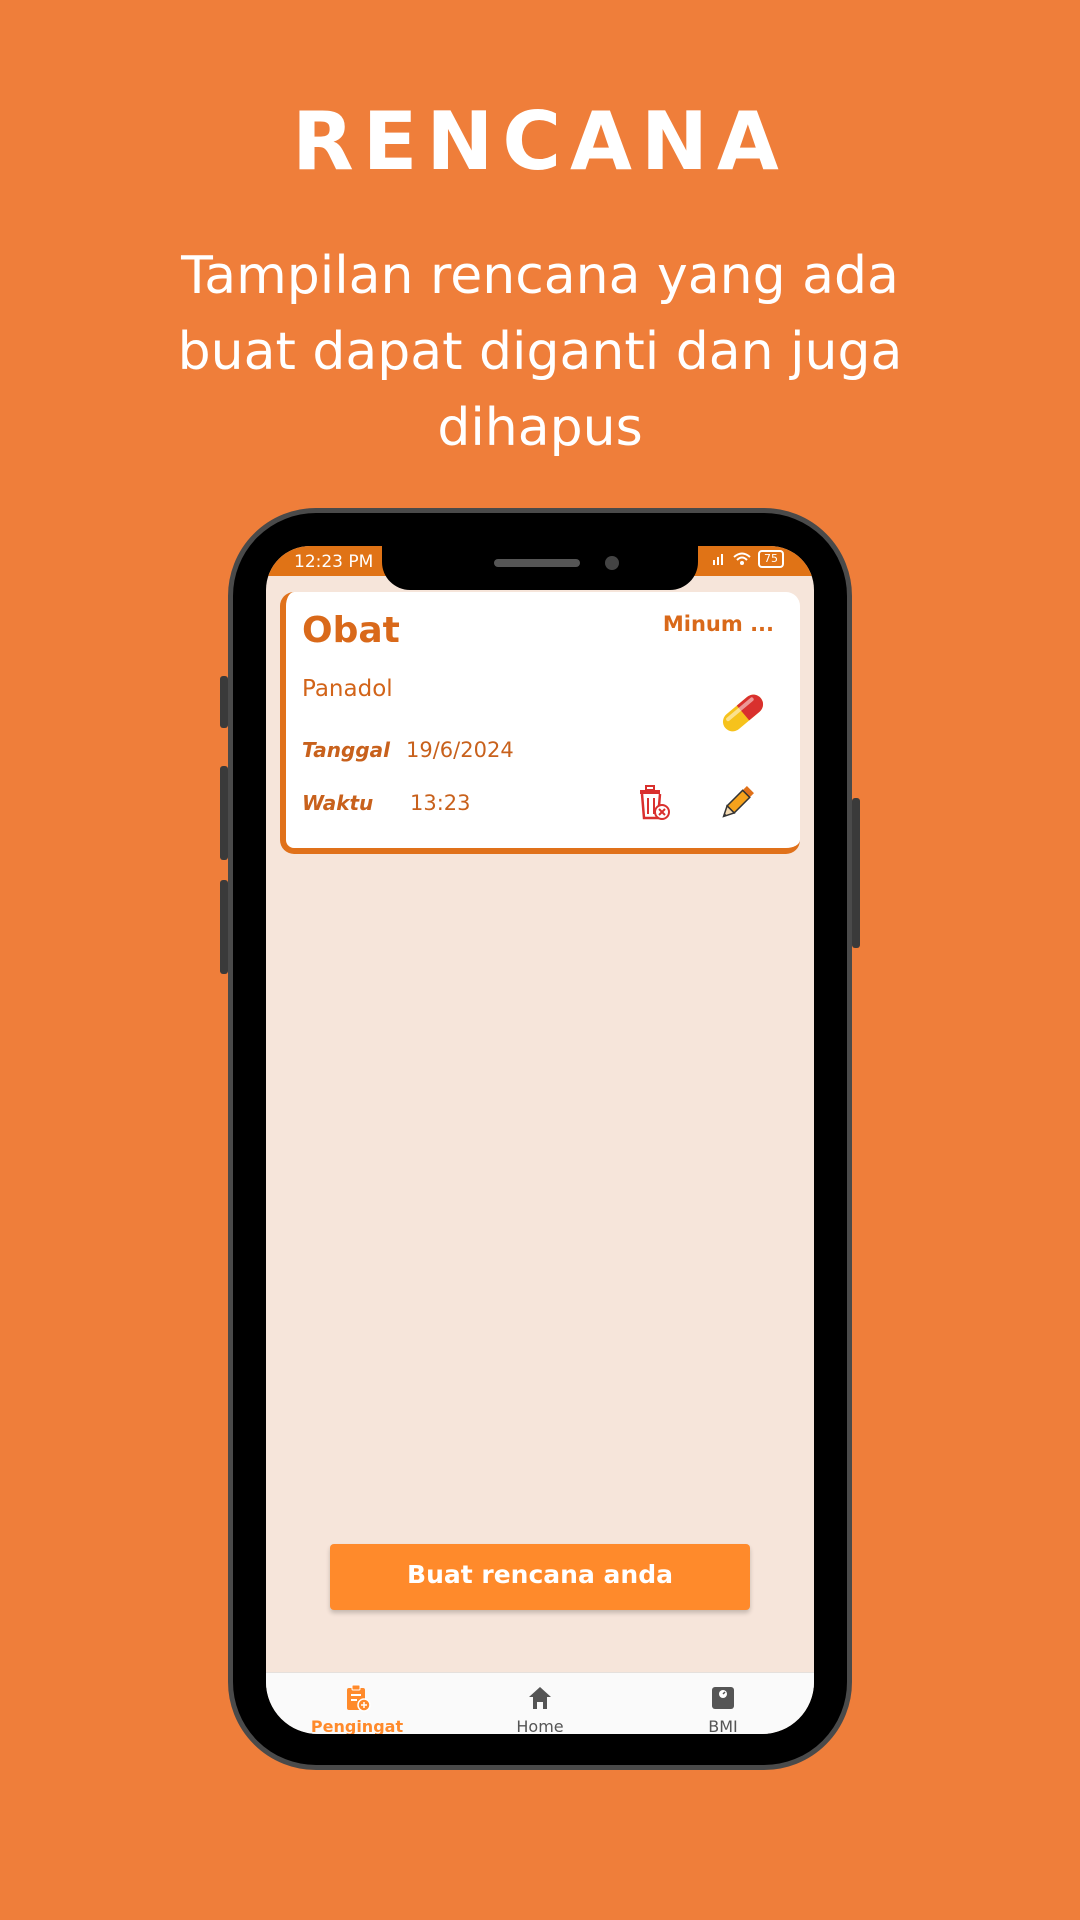 Image resolution: width=1080 pixels, height=1920 pixels. Describe the element at coordinates (718, 559) in the screenshot. I see `signal-icon` at that location.